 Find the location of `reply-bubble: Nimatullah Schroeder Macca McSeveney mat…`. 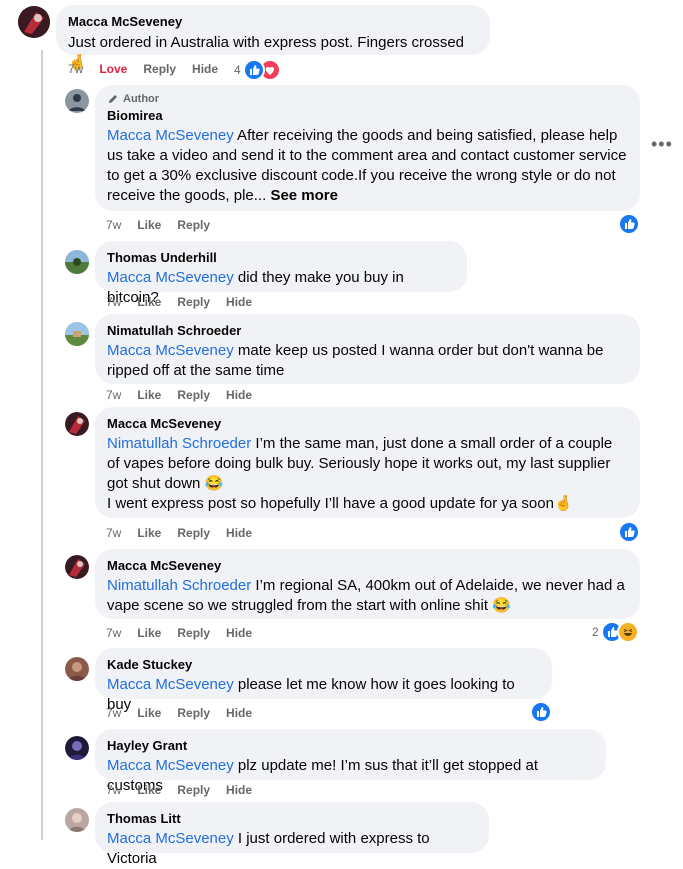

reply-bubble: Nimatullah Schroeder Macca McSeveney mat… is located at coordinates (367, 349).